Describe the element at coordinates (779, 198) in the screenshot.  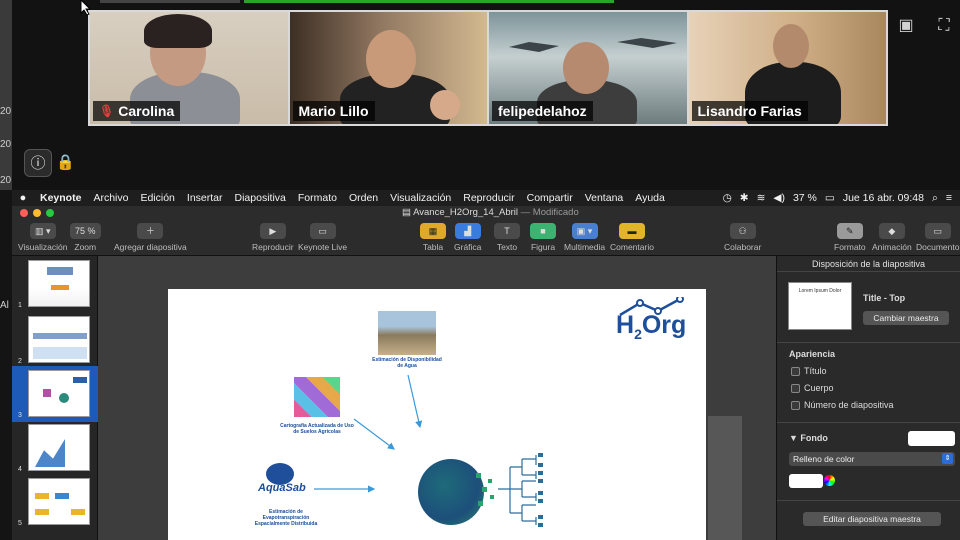
I see `volume-icon: ◀)` at that location.